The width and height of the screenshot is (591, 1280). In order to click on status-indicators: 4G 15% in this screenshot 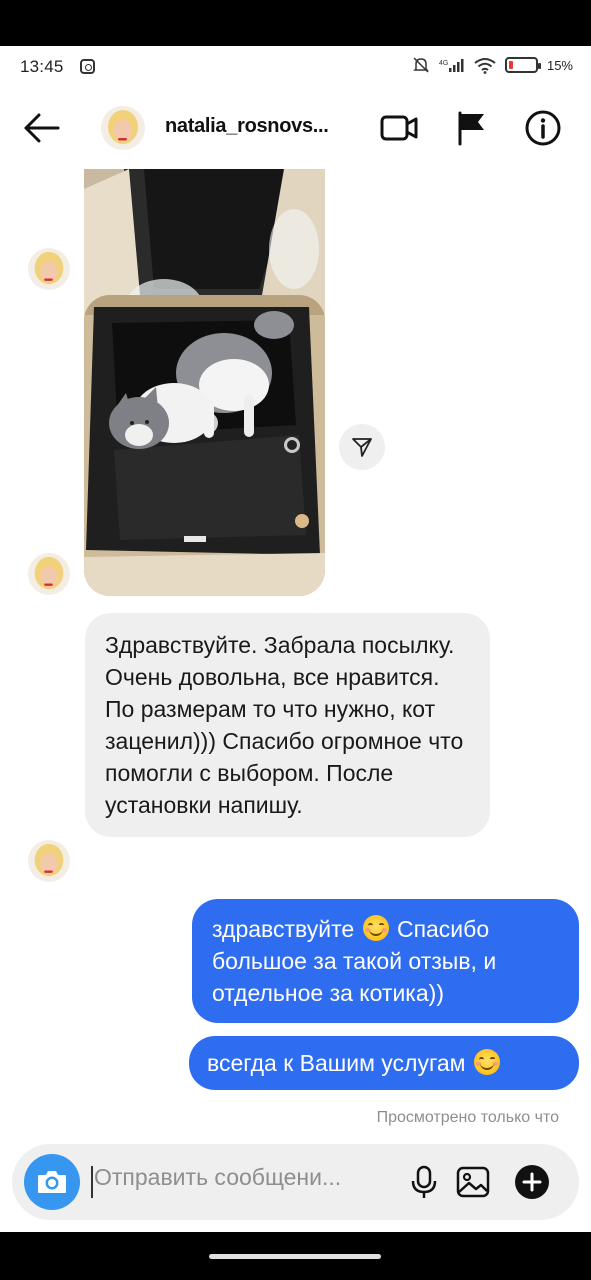, I will do `click(492, 65)`.